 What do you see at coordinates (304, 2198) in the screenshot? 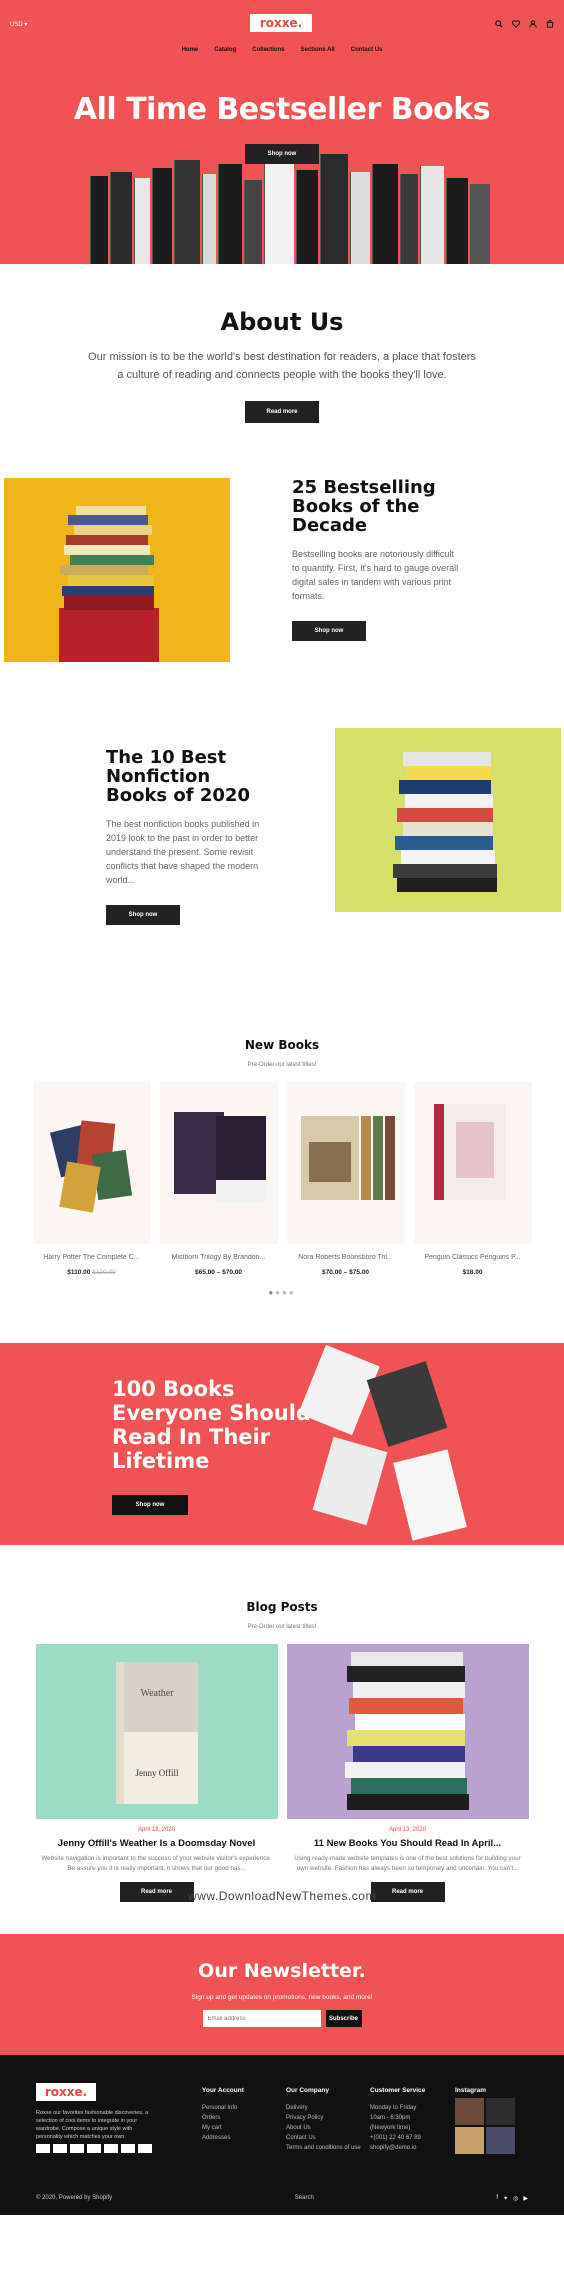
I see `footer-search-link: Search` at bounding box center [304, 2198].